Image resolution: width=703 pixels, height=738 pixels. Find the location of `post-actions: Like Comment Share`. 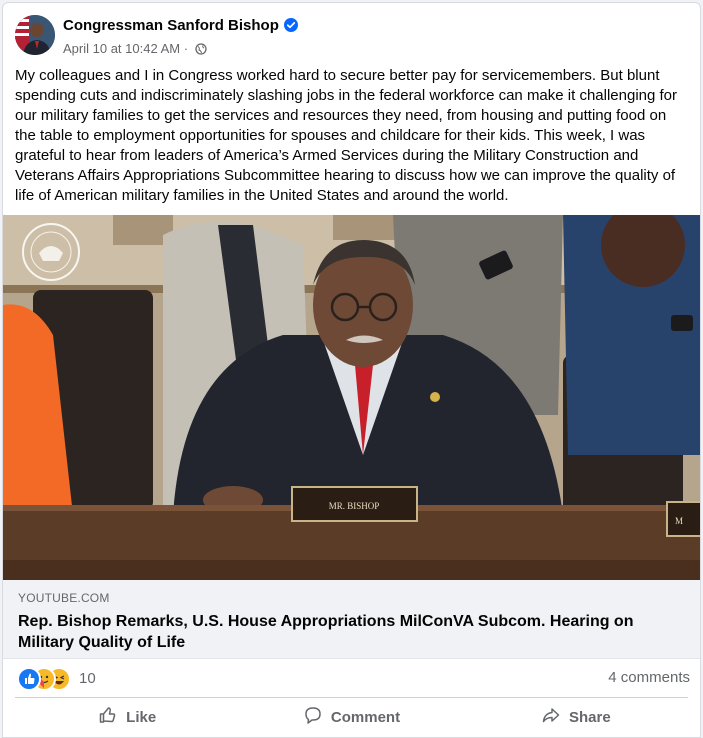

post-actions: Like Comment Share is located at coordinates (351, 717).